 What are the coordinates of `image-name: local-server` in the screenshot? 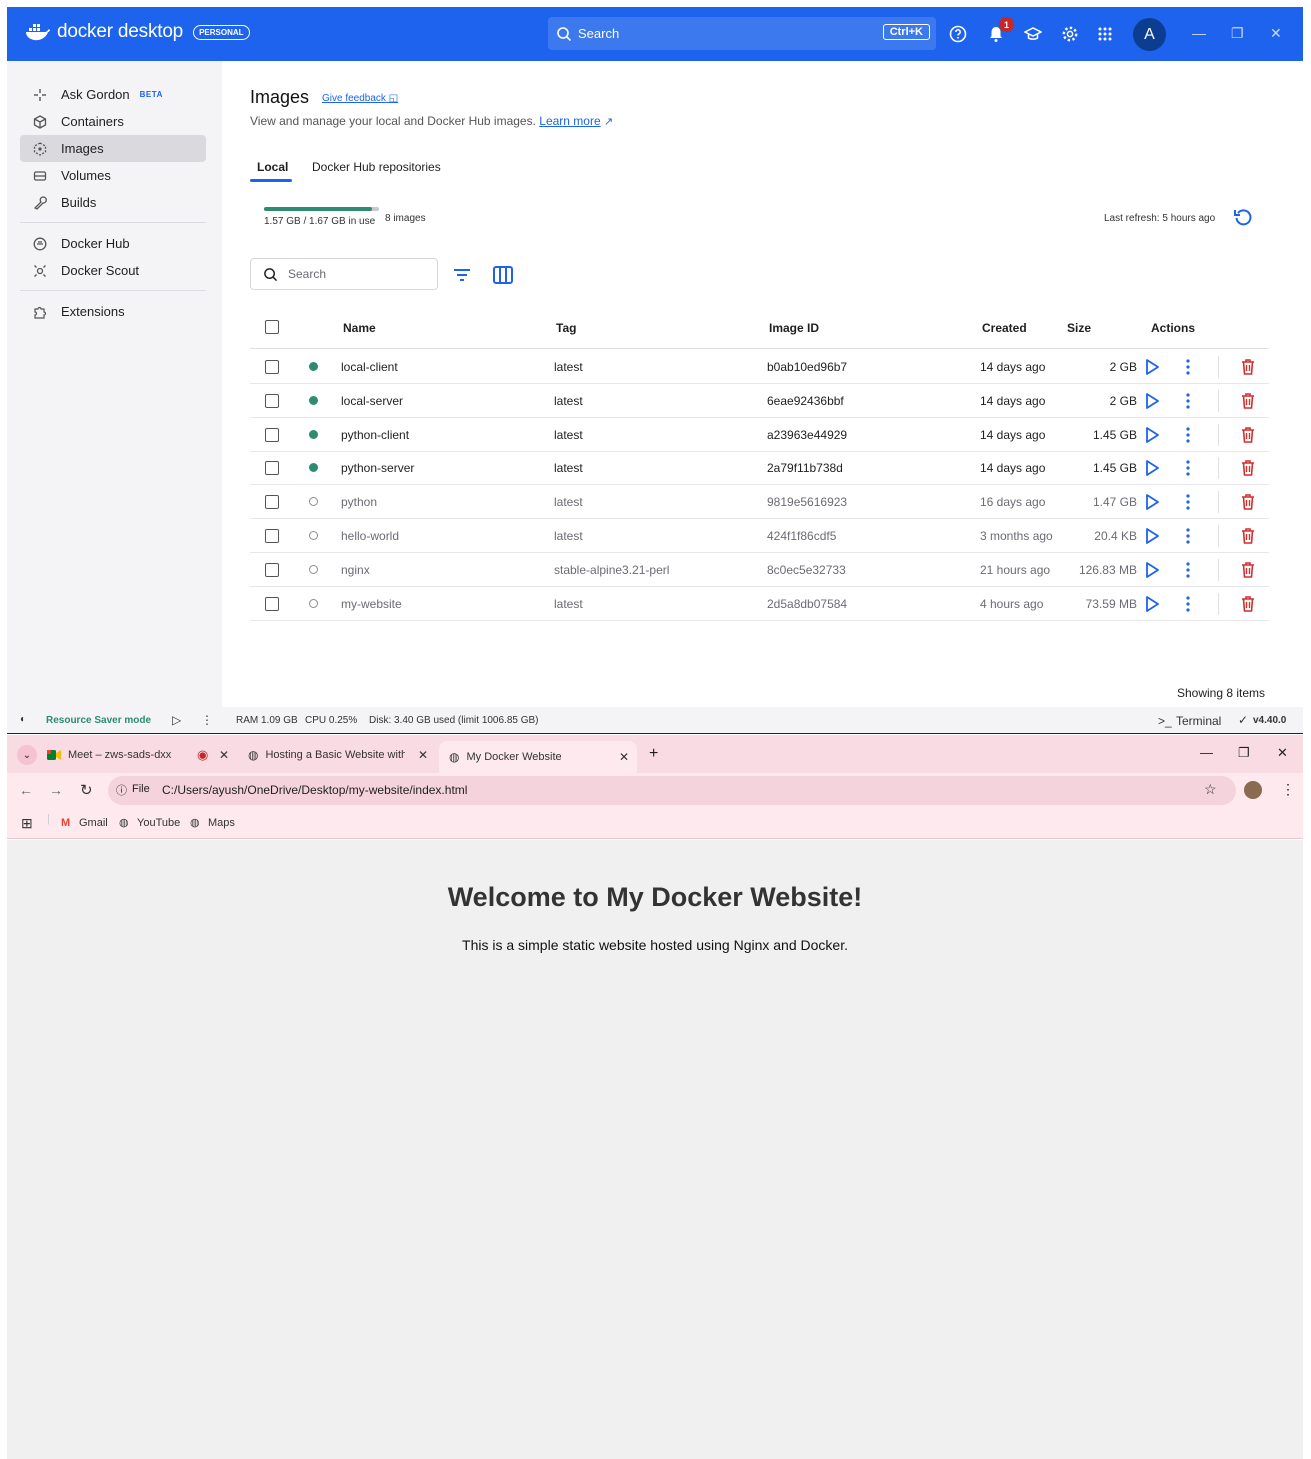 It's located at (372, 401).